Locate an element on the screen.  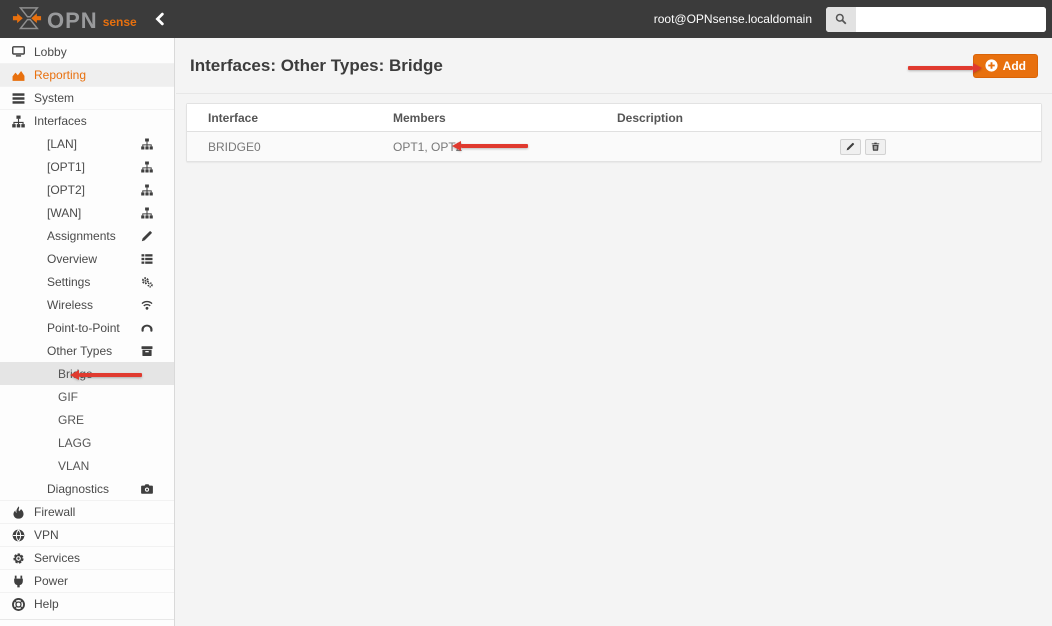
sidebar-item-lagg: LAGG is located at coordinates (87, 442).